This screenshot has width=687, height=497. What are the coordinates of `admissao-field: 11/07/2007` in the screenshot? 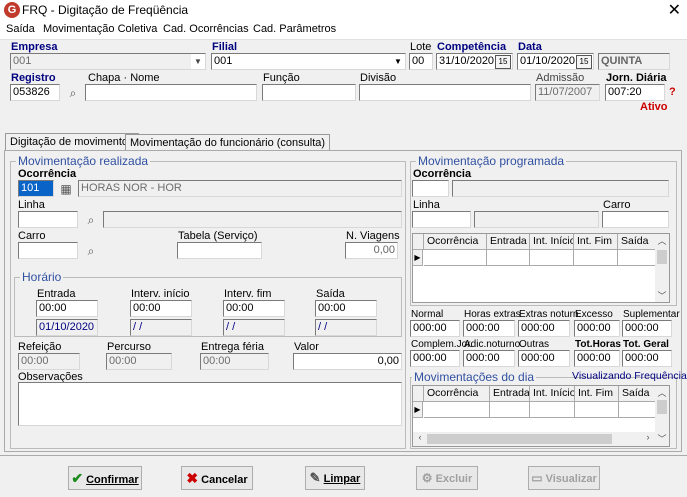 It's located at (567, 92).